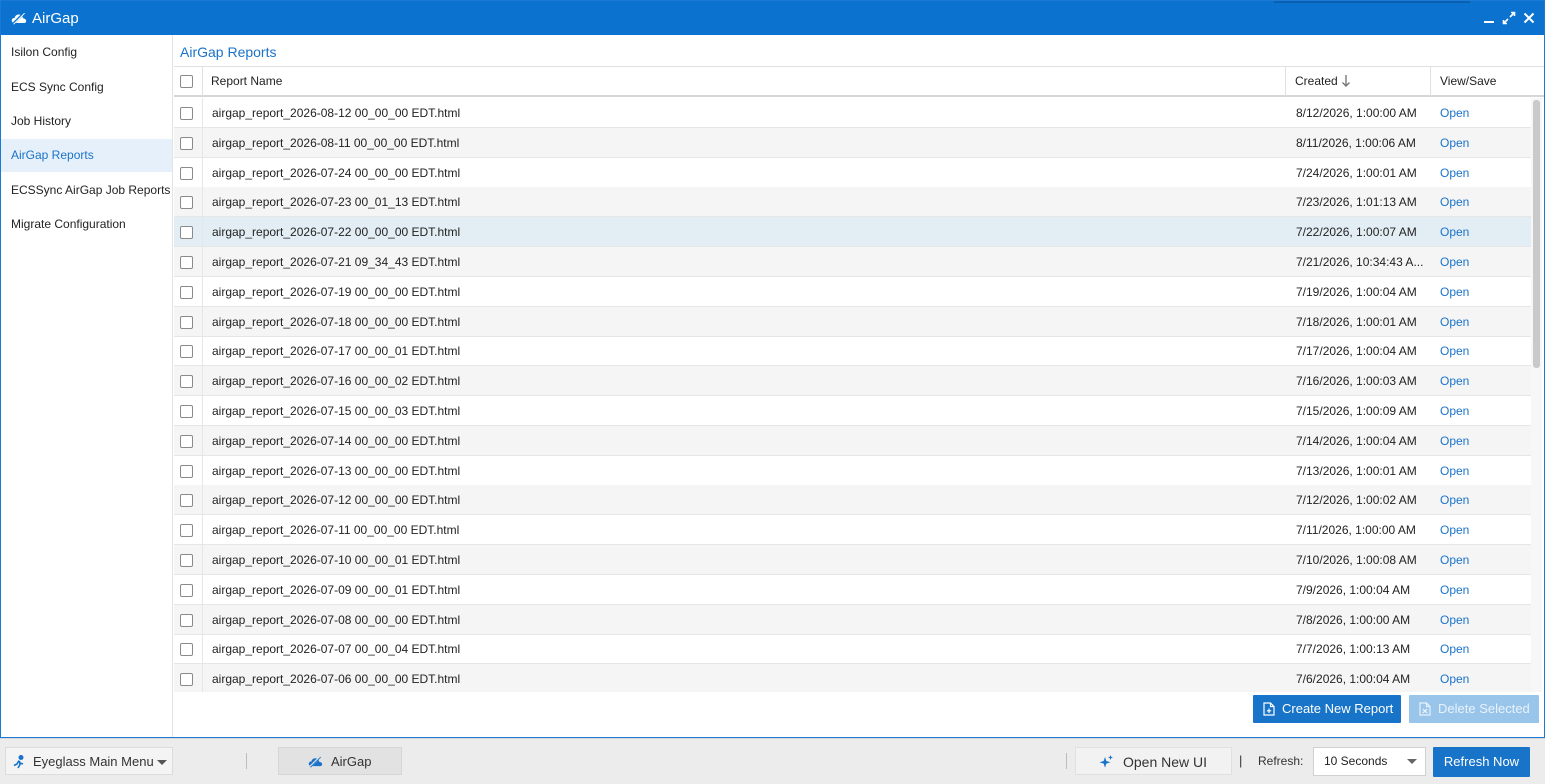 The width and height of the screenshot is (1545, 784). Describe the element at coordinates (1529, 18) in the screenshot. I see `close-icon` at that location.